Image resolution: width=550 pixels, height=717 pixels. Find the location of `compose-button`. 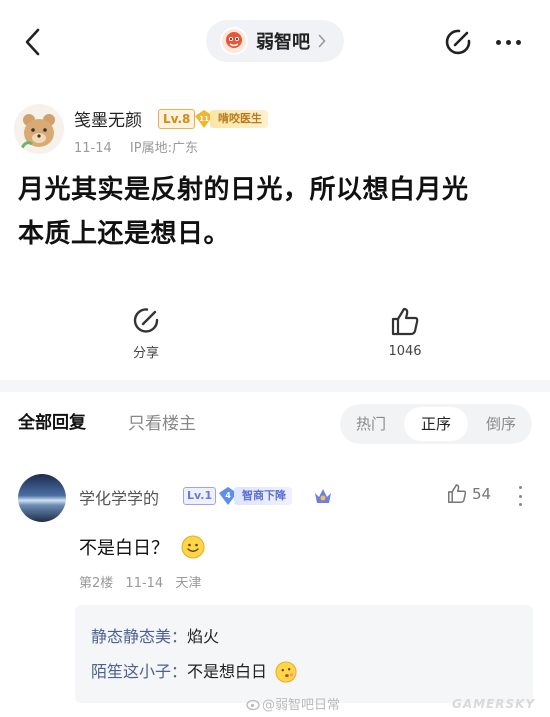

compose-button is located at coordinates (458, 42).